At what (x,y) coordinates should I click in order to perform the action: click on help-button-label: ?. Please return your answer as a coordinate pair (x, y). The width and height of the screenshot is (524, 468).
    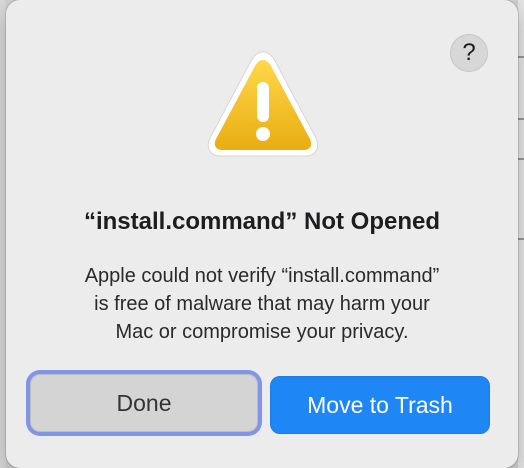
    Looking at the image, I should click on (469, 52).